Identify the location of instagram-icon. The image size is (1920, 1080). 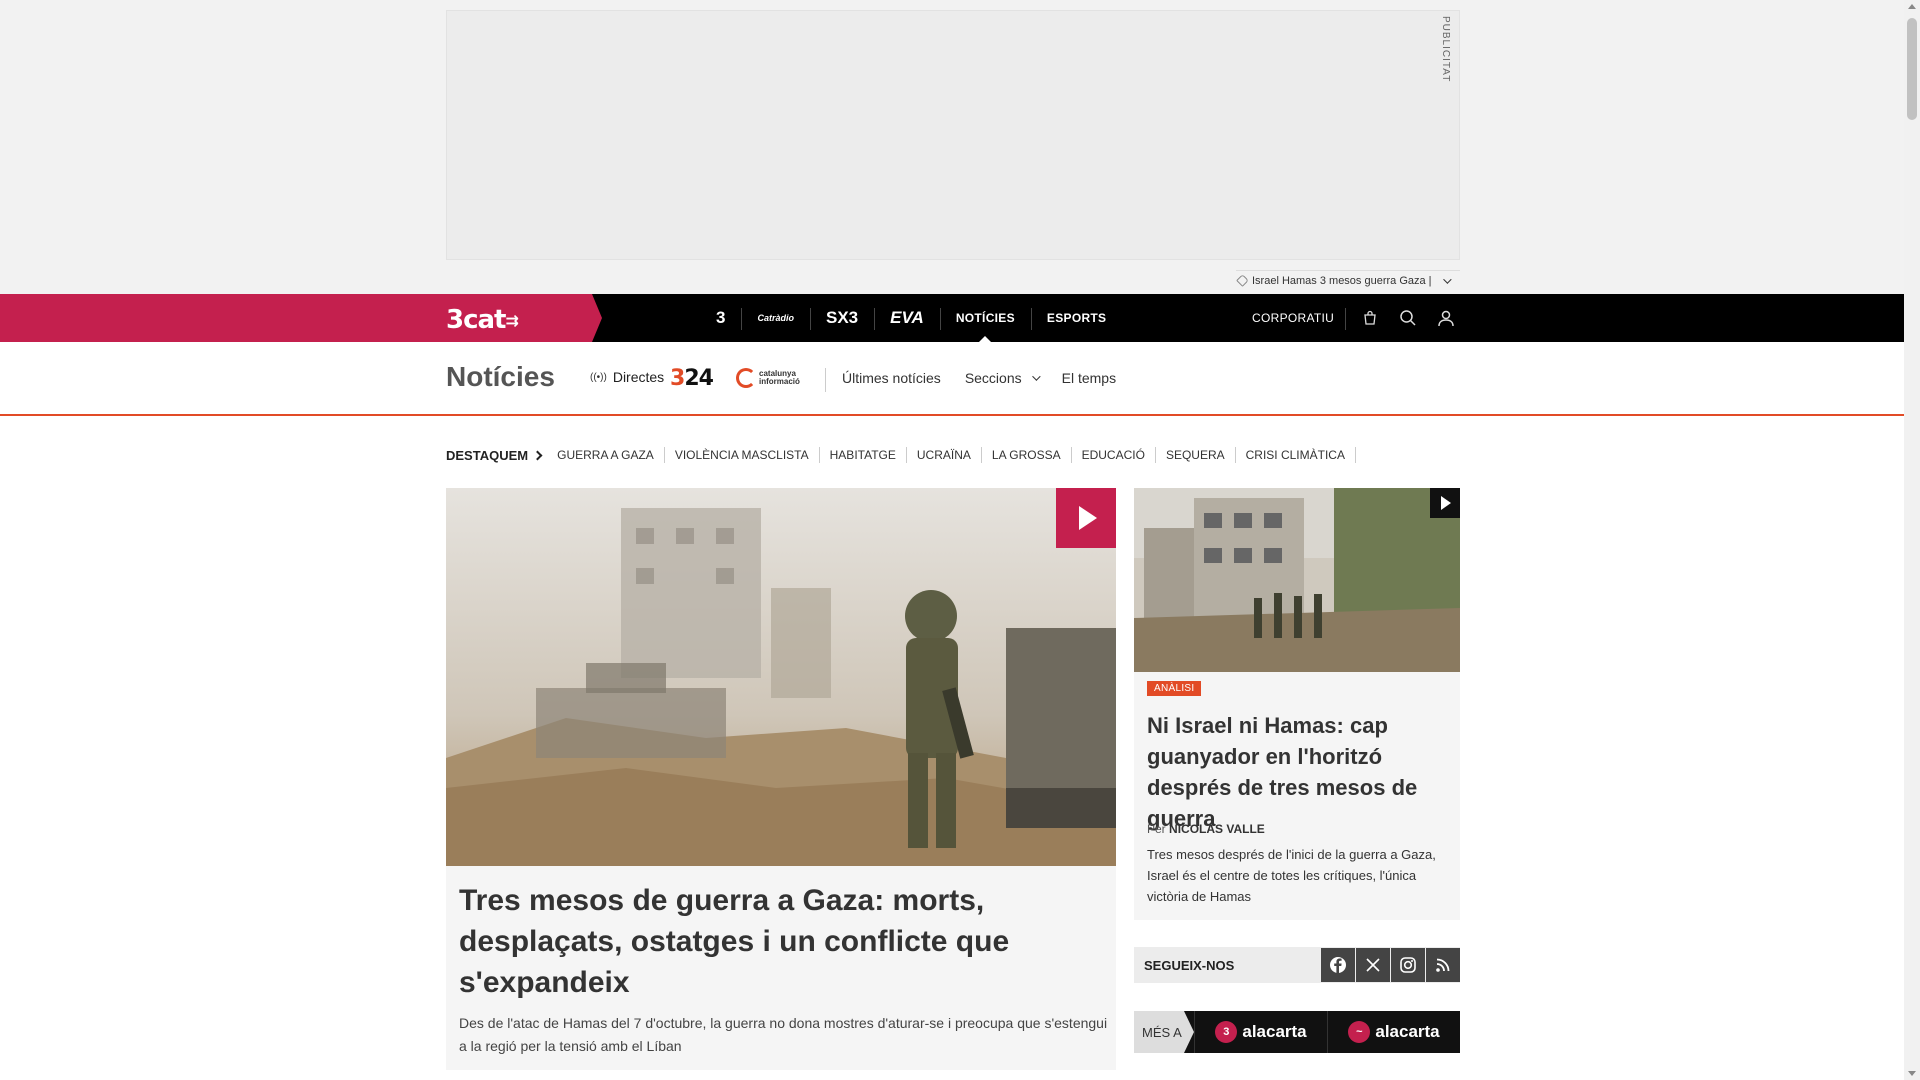
(1408, 965).